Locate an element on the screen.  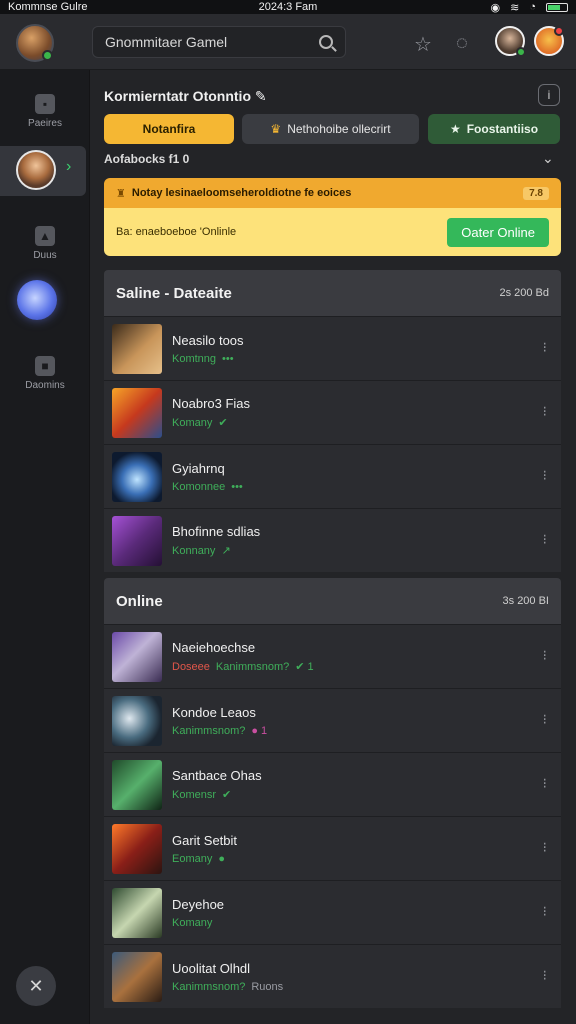
status-badge: Ruons is located at coordinates (267, 986).